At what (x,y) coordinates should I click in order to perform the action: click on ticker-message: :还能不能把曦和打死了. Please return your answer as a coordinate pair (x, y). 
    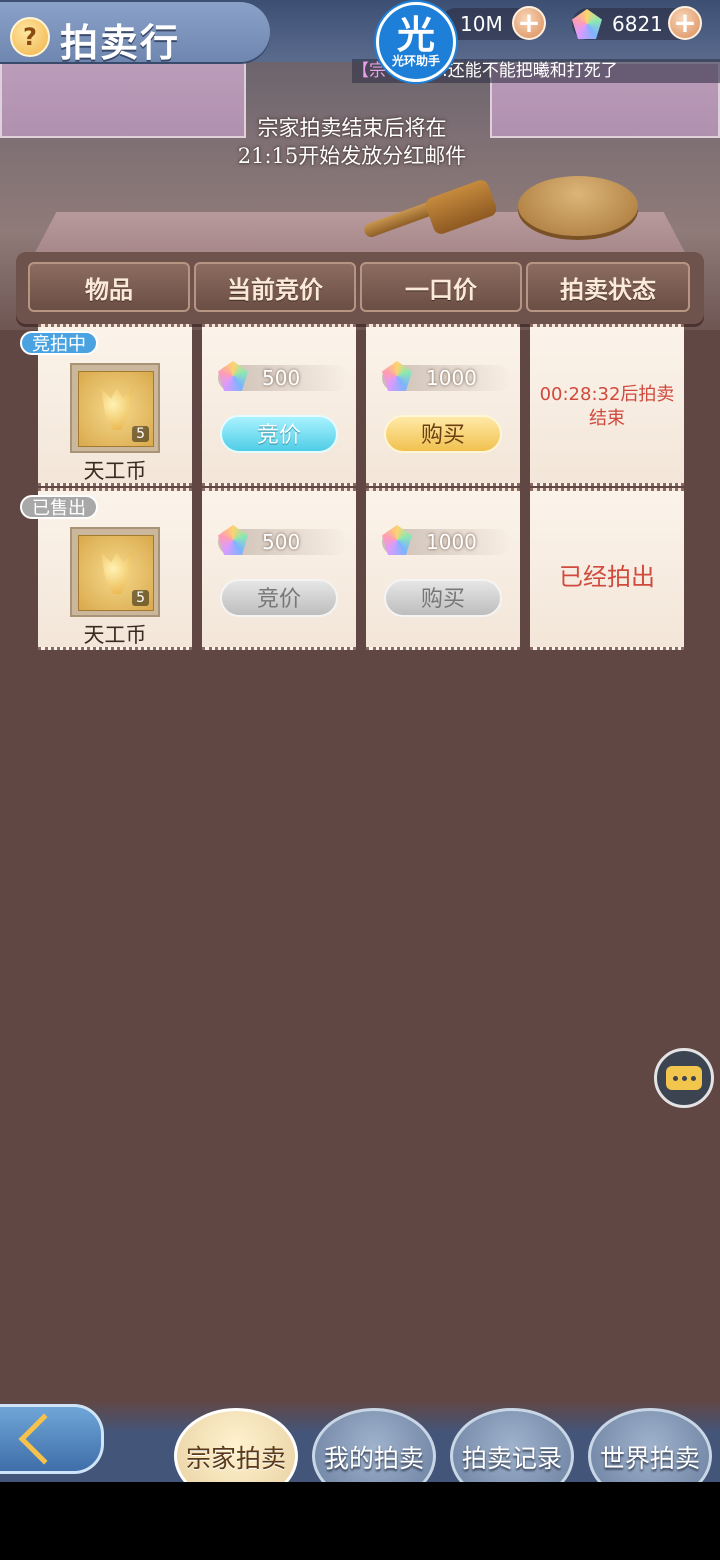
    Looking at the image, I should click on (530, 71).